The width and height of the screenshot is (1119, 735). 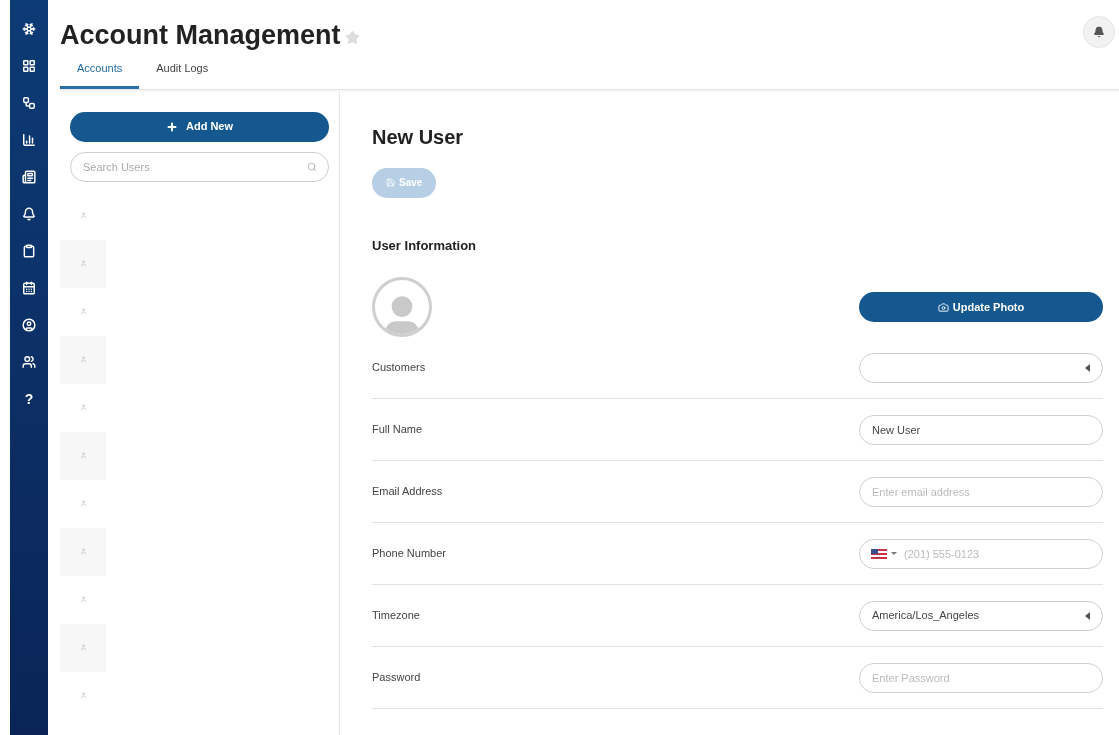 What do you see at coordinates (981, 429) in the screenshot?
I see `input-field: New User` at bounding box center [981, 429].